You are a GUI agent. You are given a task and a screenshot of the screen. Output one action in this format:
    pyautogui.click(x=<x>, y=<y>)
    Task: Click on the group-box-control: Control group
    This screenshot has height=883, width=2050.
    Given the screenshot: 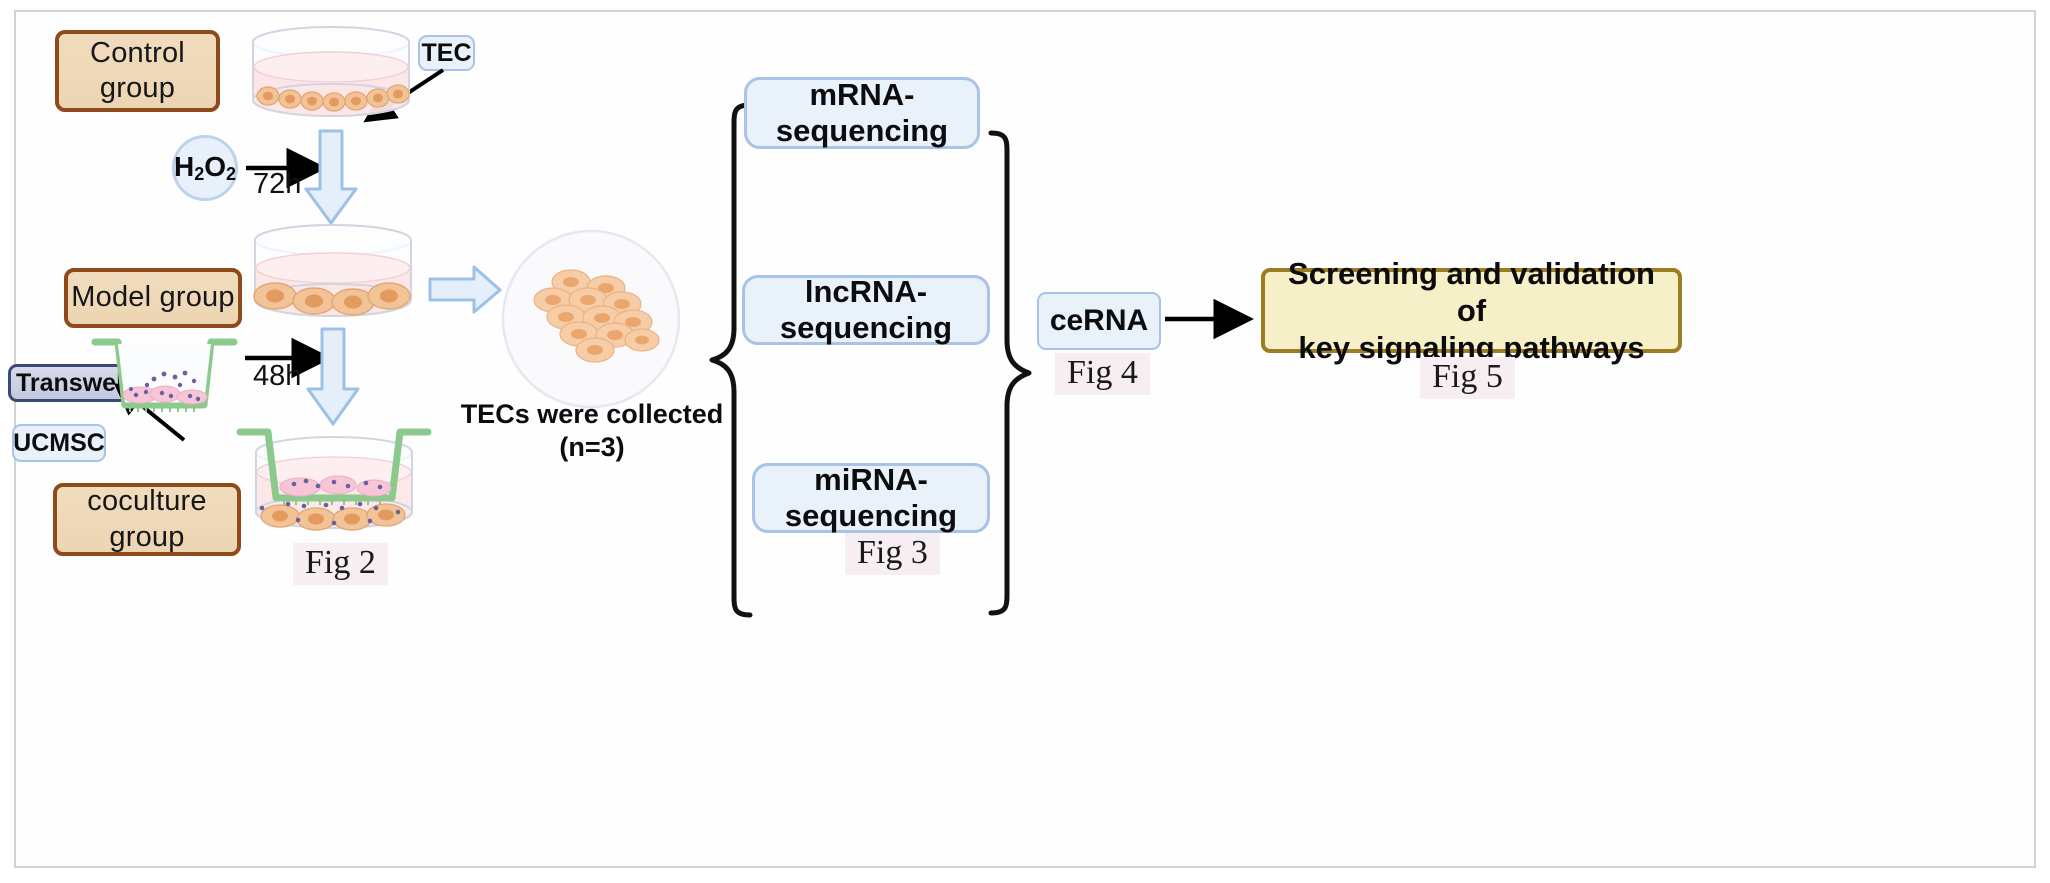 What is the action you would take?
    pyautogui.click(x=137, y=71)
    